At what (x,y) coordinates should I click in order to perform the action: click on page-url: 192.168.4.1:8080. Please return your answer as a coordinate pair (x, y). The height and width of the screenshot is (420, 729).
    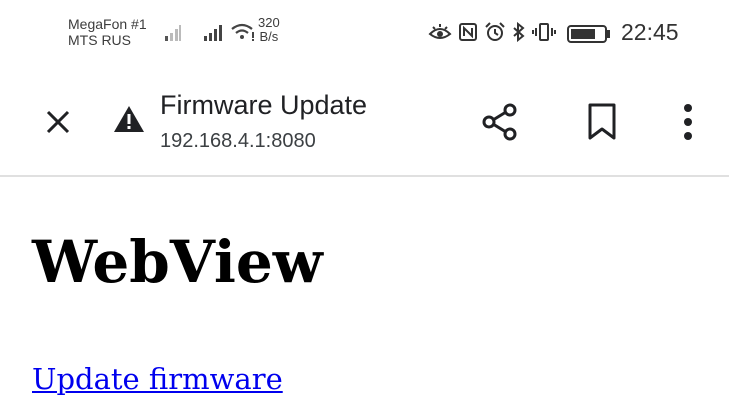
    Looking at the image, I should click on (238, 141).